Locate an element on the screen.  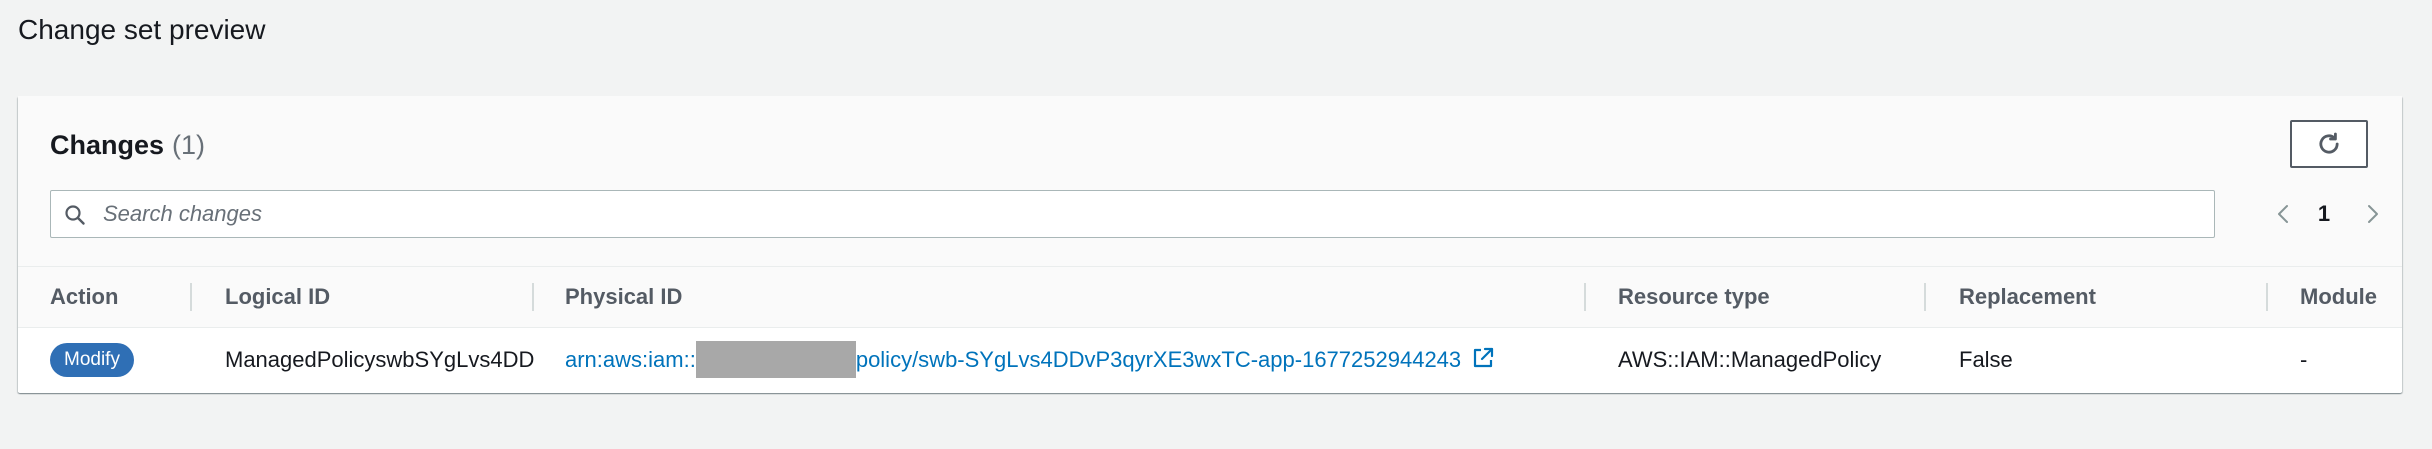
changes-heading: Changes (1) is located at coordinates (127, 145).